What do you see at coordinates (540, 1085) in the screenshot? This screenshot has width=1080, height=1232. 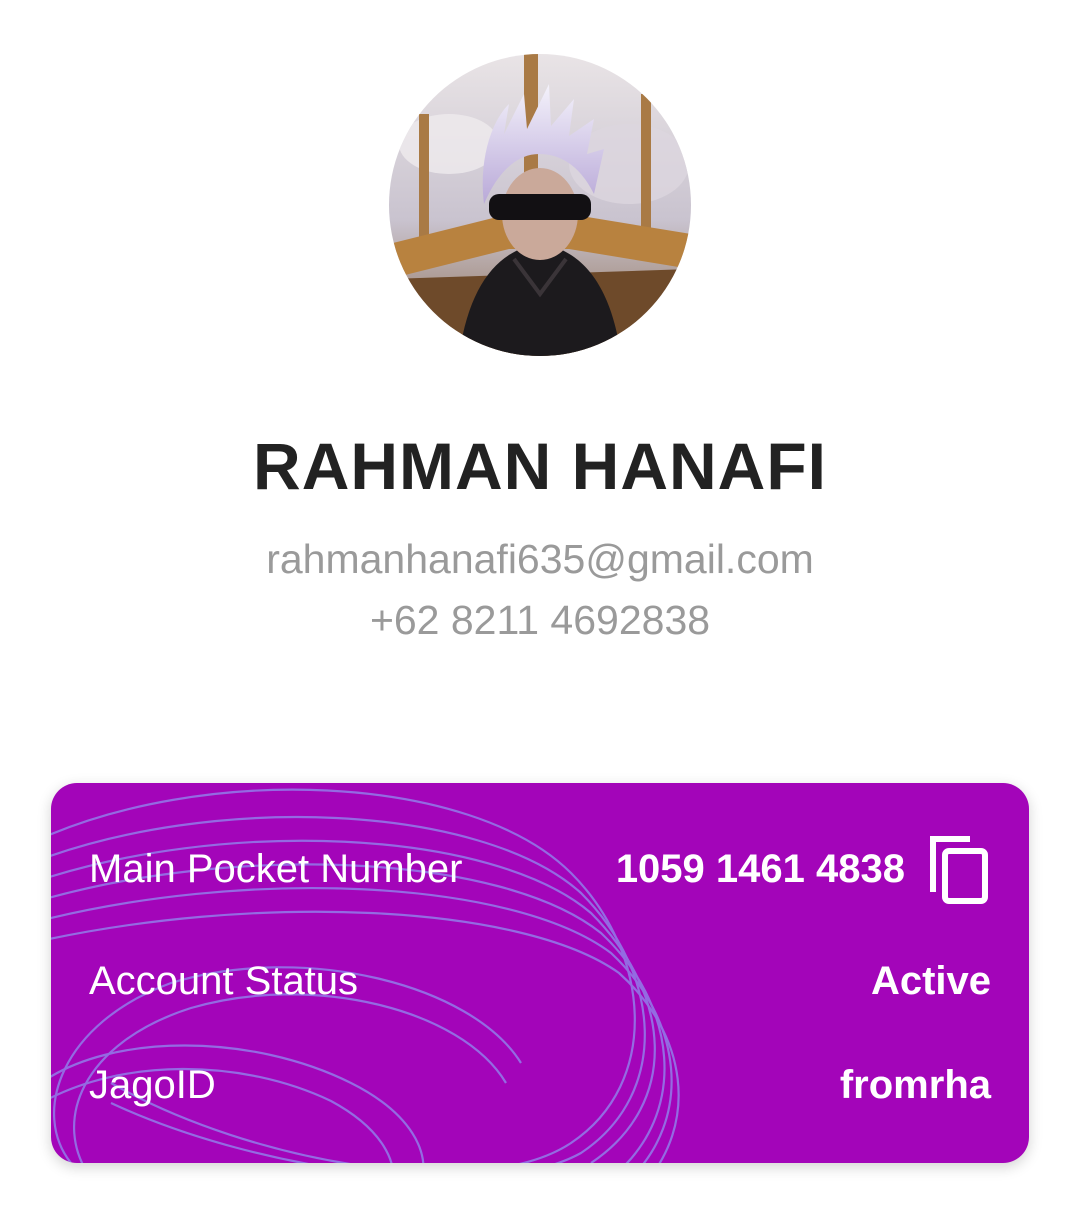 I see `jagoid-row: JagoID fromrha` at bounding box center [540, 1085].